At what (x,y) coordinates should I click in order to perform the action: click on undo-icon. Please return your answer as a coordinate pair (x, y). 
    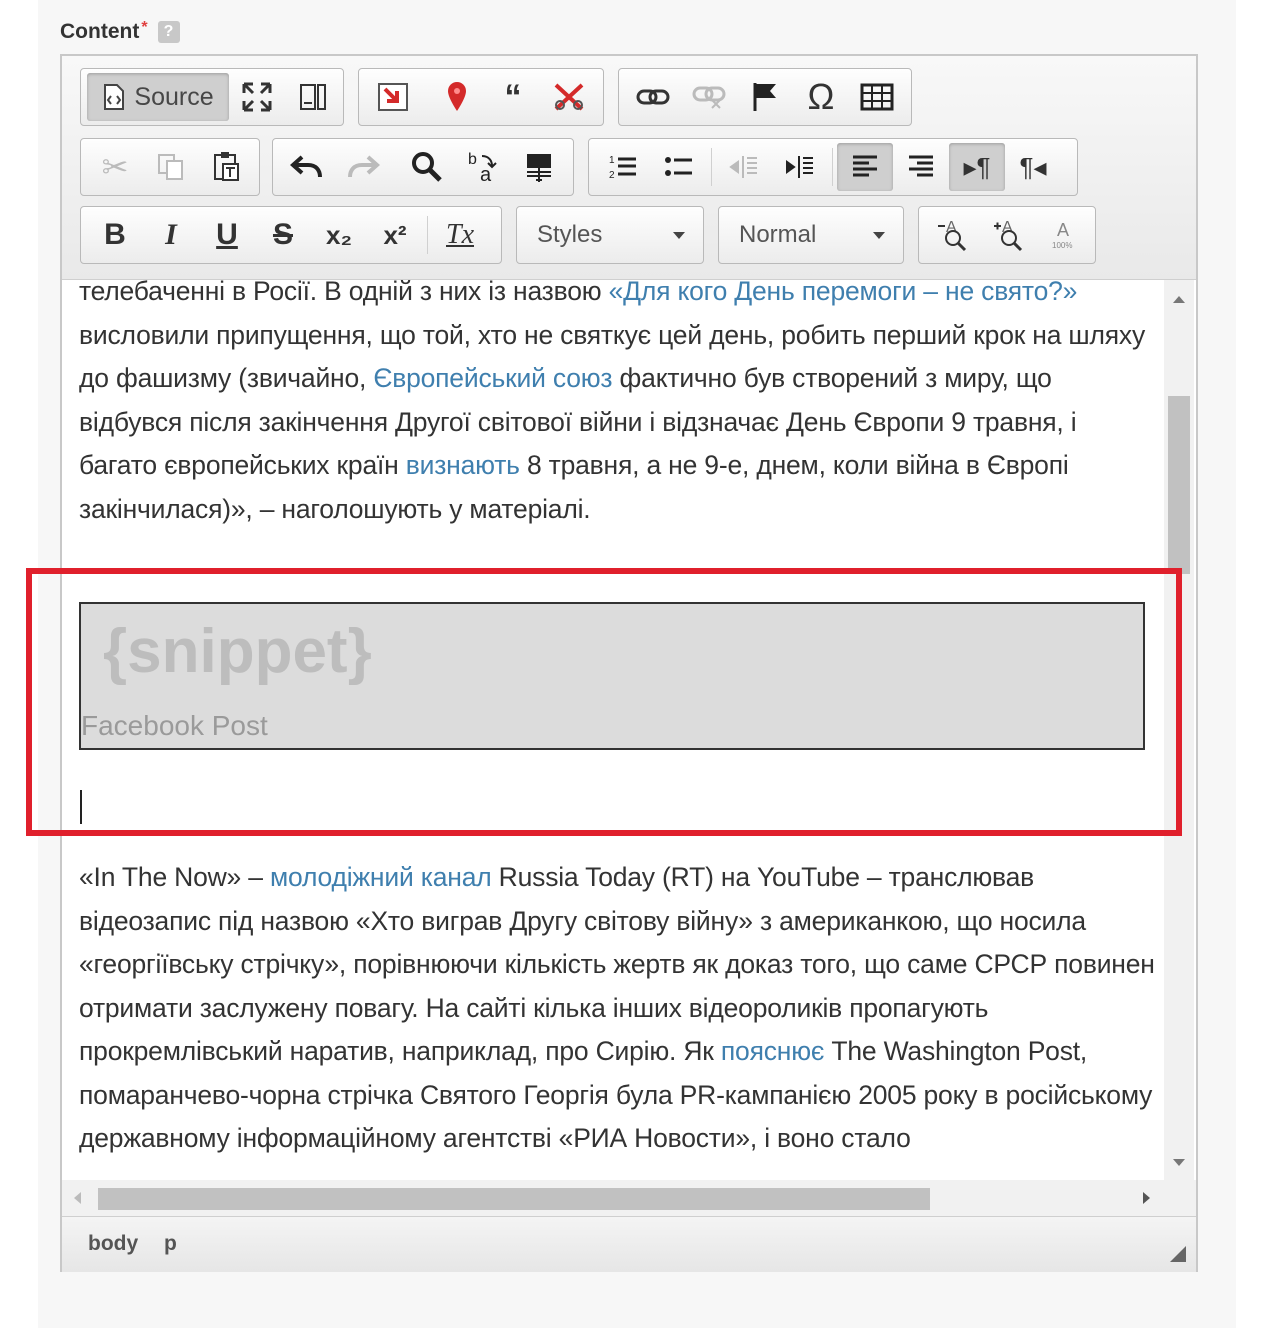
    Looking at the image, I should click on (306, 166).